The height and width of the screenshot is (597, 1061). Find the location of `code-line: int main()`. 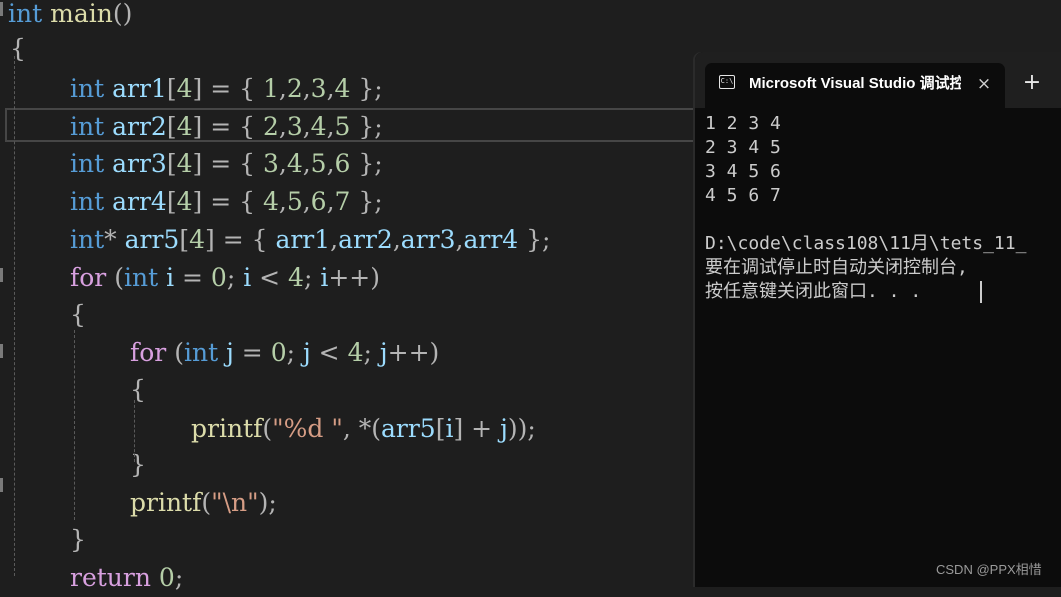

code-line: int main() is located at coordinates (70, 16).